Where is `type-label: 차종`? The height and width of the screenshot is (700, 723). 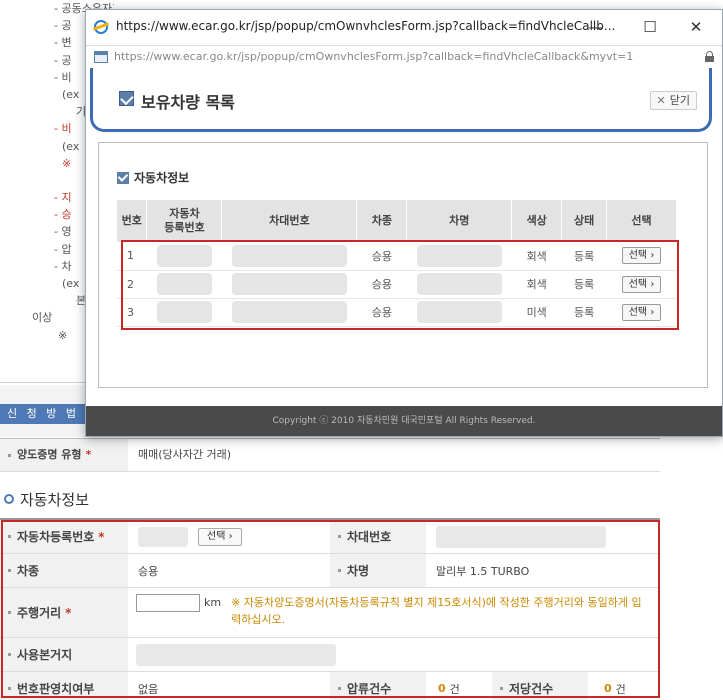
type-label: 차종 is located at coordinates (64, 570).